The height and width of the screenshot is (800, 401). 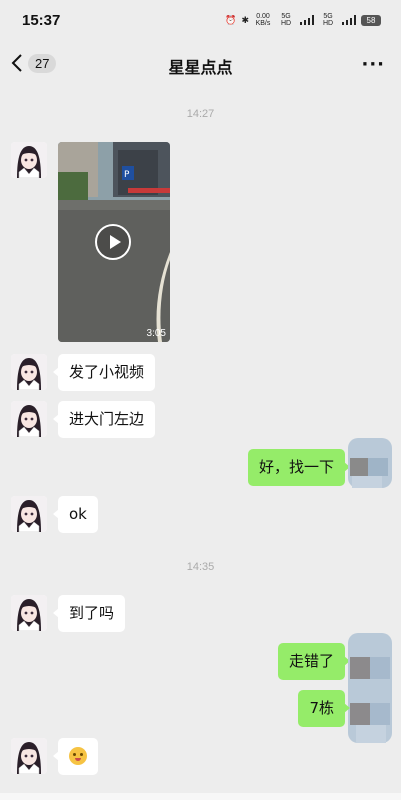 What do you see at coordinates (299, 467) in the screenshot?
I see `message-bubble-outgoing: 好，找一下` at bounding box center [299, 467].